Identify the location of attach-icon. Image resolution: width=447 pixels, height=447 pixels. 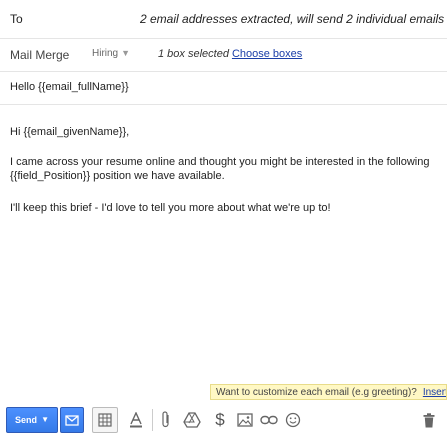
(166, 420).